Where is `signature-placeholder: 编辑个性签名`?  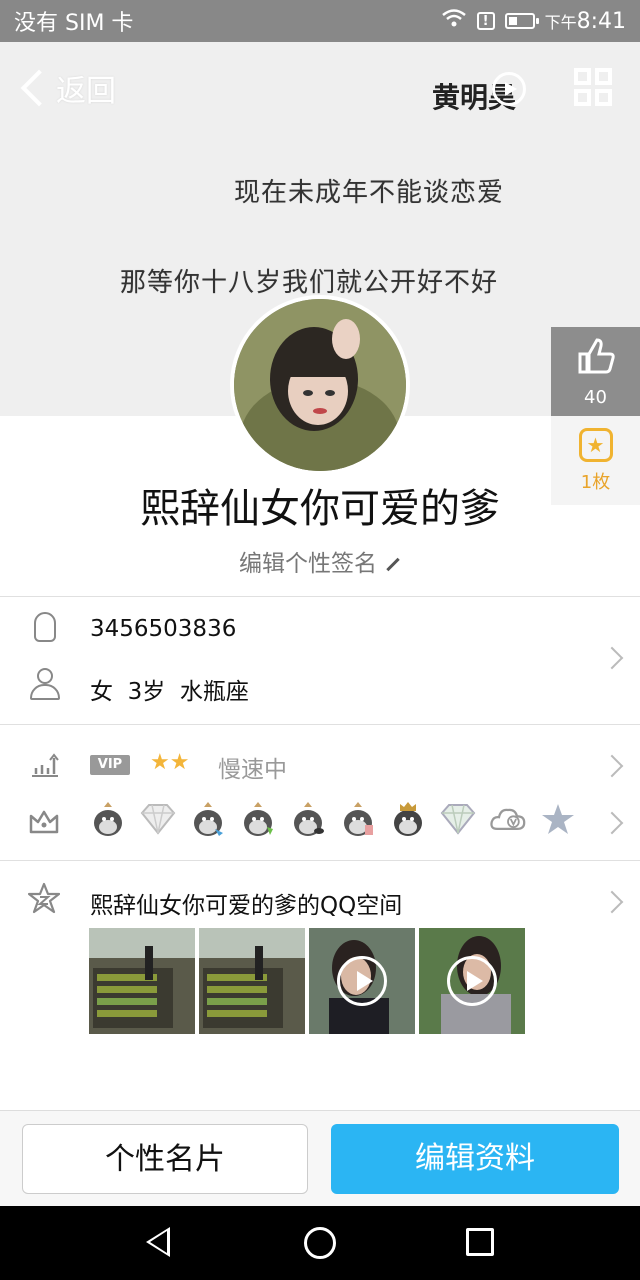 signature-placeholder: 编辑个性签名 is located at coordinates (308, 564).